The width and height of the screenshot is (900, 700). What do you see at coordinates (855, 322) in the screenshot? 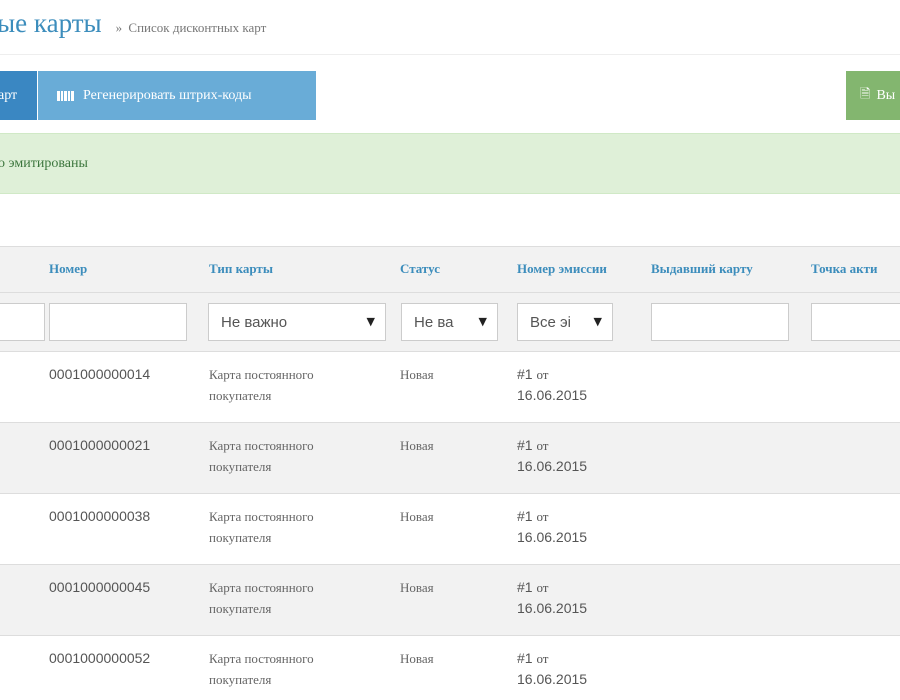
I see `filter-activation-input` at bounding box center [855, 322].